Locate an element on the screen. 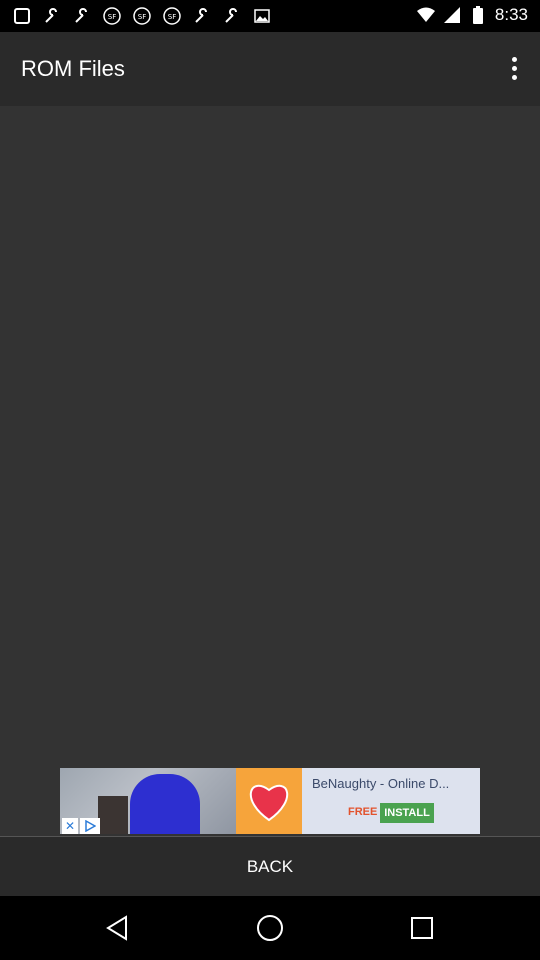 This screenshot has width=540, height=960. ad-banner: BeNaughty - Online D... FREE INSTALL ✕ is located at coordinates (270, 801).